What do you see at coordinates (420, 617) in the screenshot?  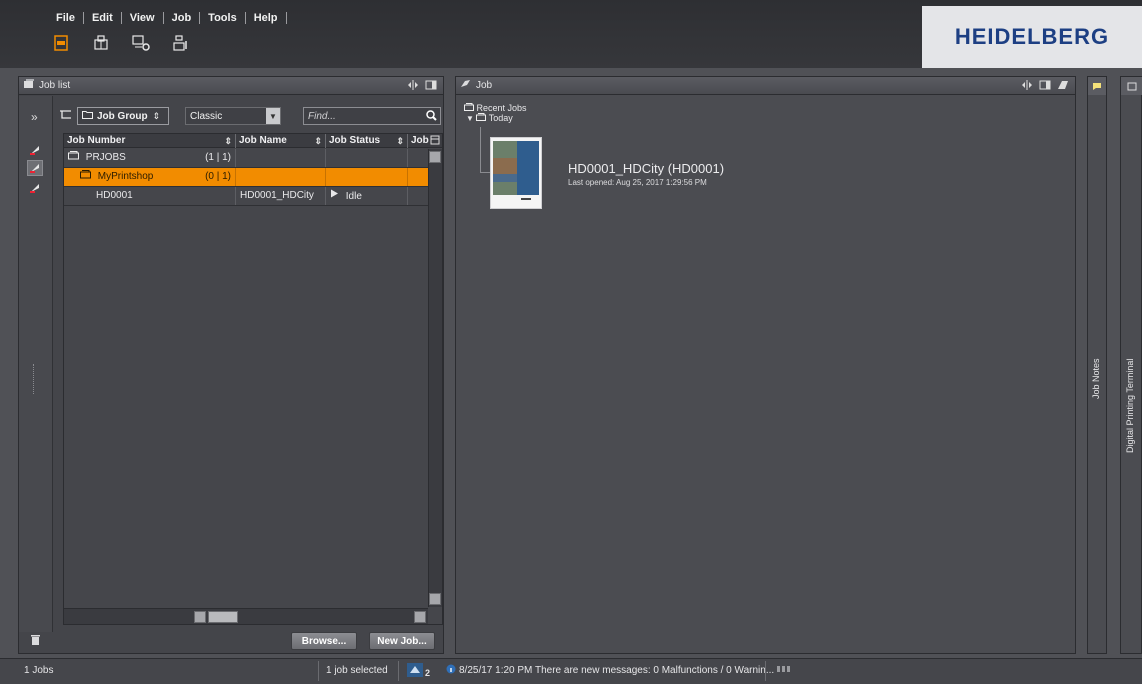 I see `scroll-right-button` at bounding box center [420, 617].